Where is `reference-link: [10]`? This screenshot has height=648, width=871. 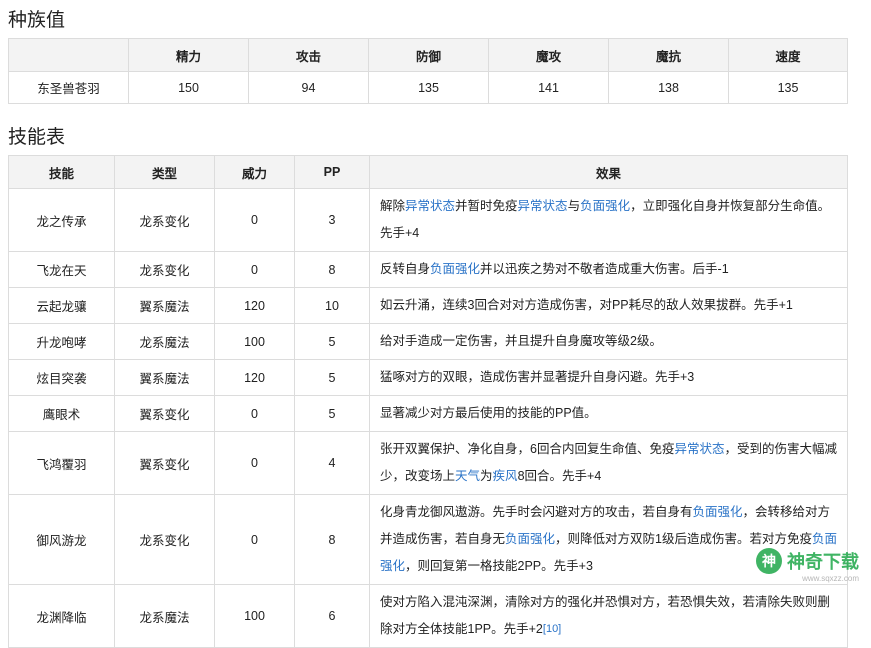 reference-link: [10] is located at coordinates (552, 629).